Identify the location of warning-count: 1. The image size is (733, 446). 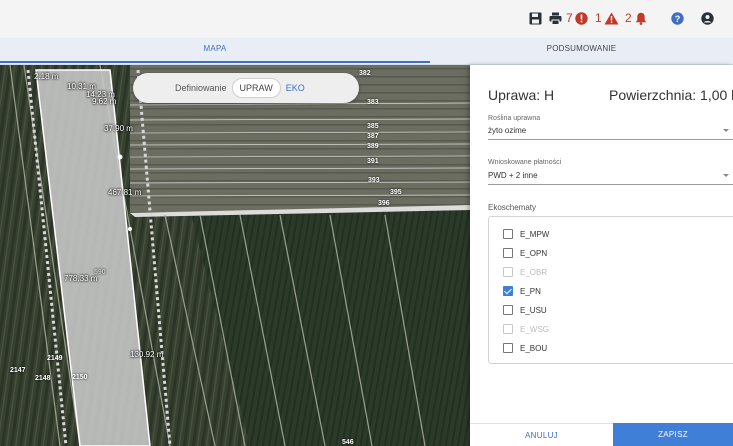
(598, 18).